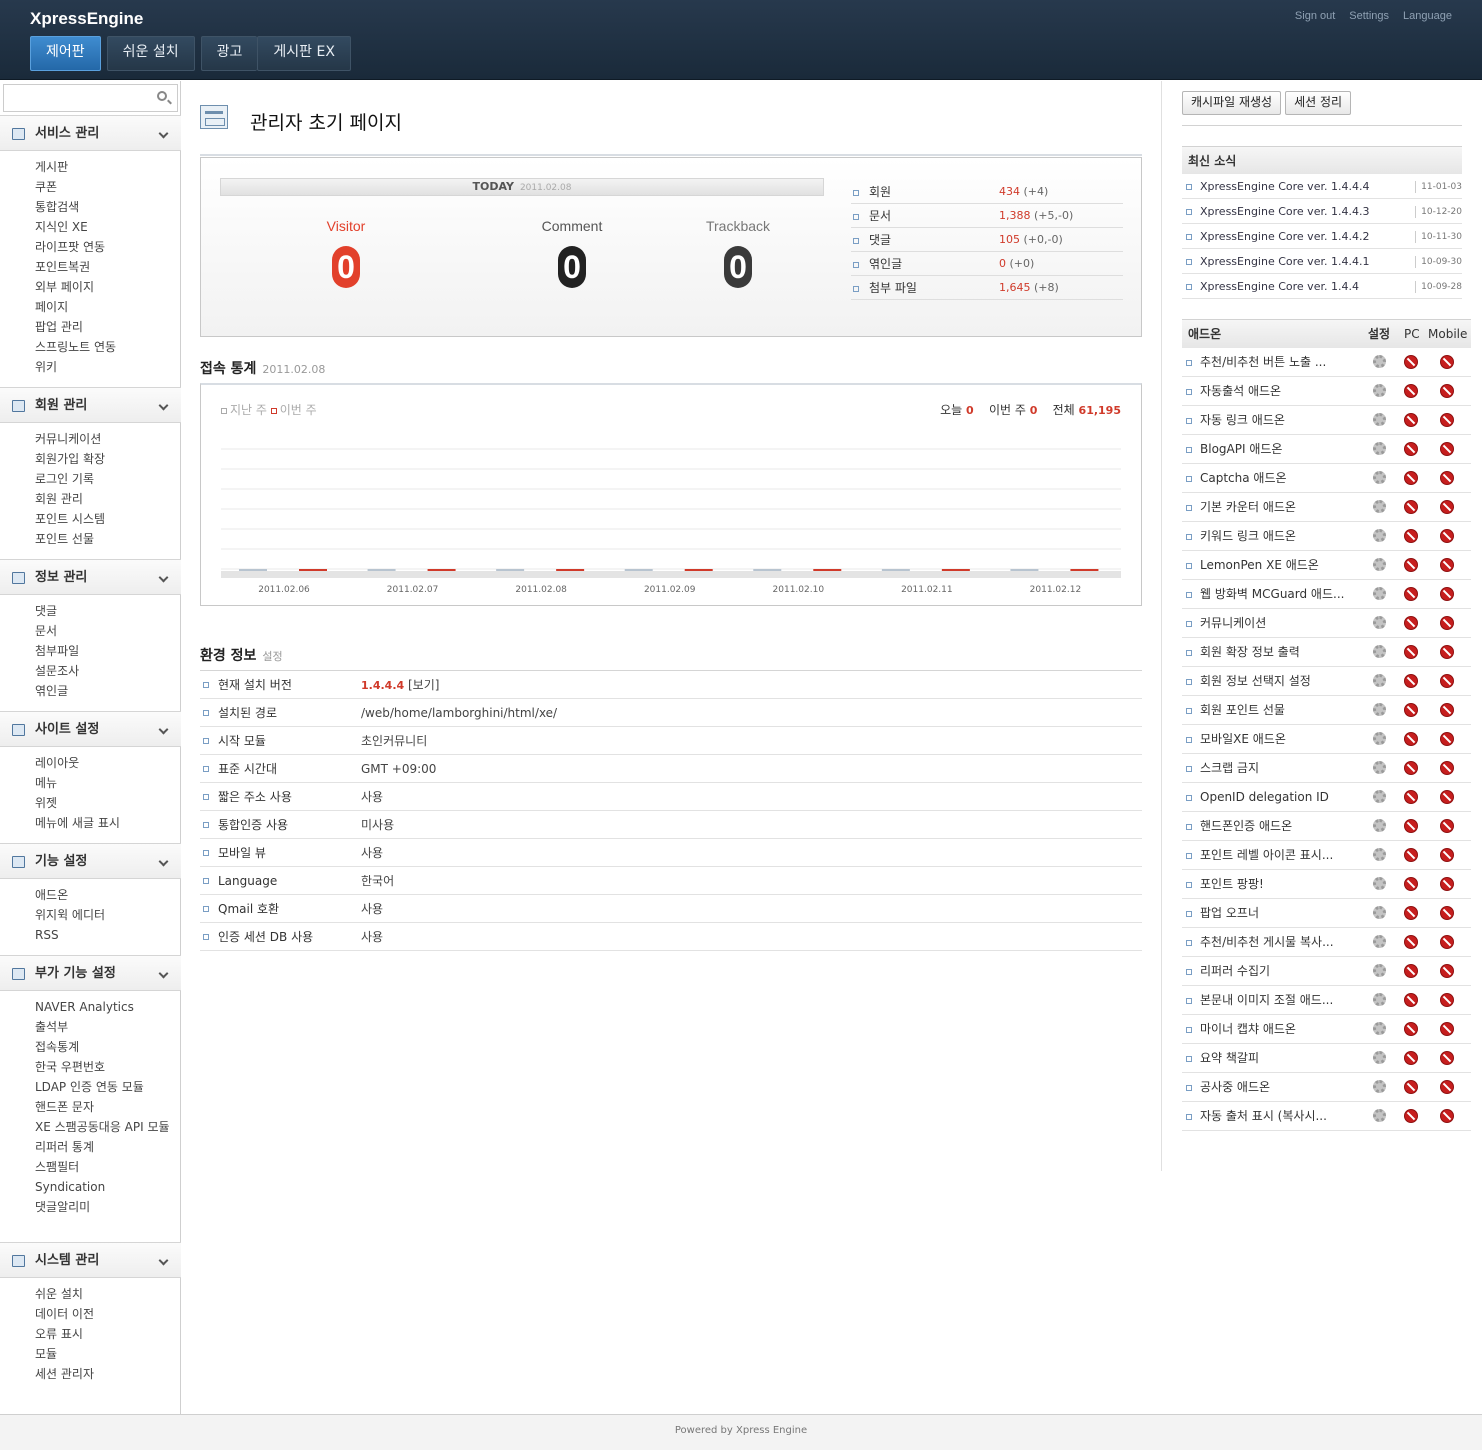  Describe the element at coordinates (108, 267) in the screenshot. I see `sidebar-item: 포인트복권` at that location.